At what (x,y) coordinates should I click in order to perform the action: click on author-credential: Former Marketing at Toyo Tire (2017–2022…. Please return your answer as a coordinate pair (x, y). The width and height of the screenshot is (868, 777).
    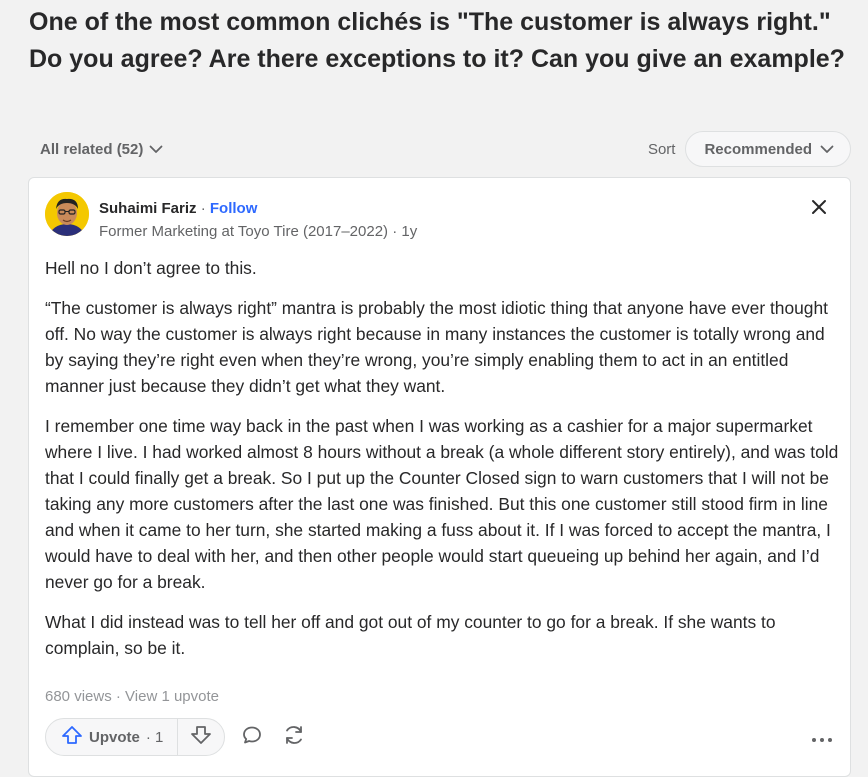
    Looking at the image, I should click on (258, 231).